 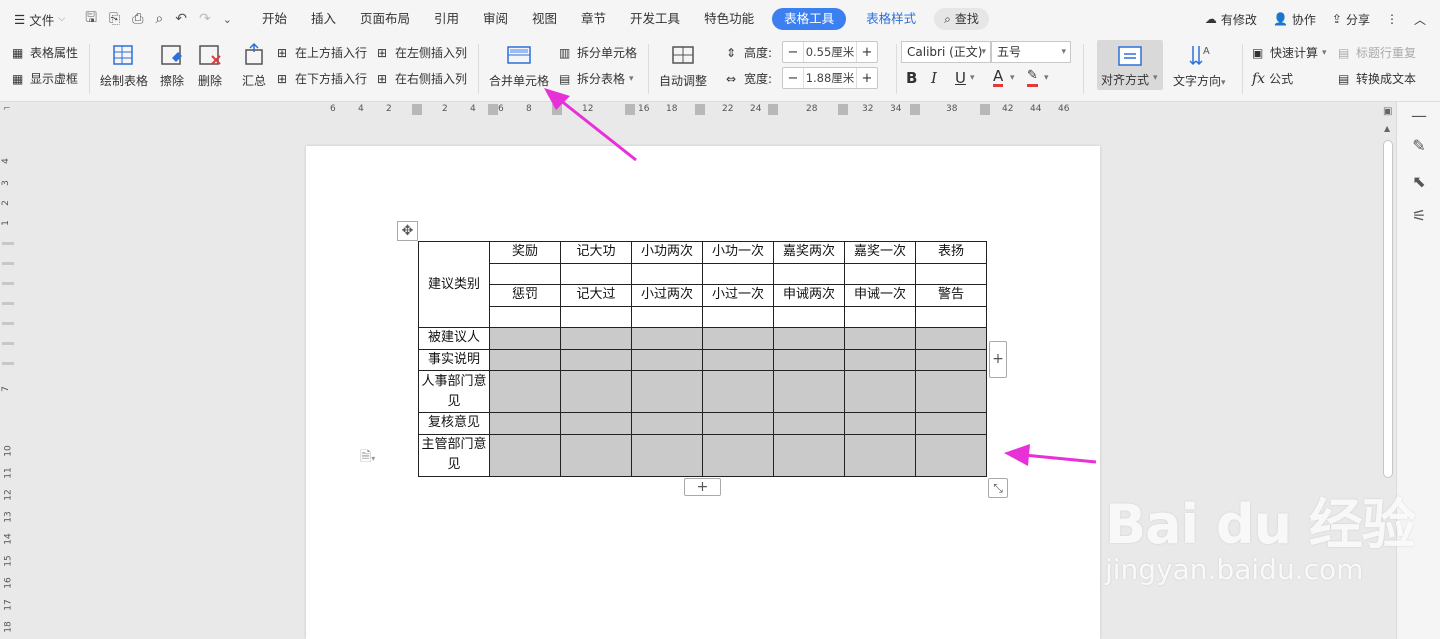 What do you see at coordinates (655, 19) in the screenshot?
I see `tab-7: 开发工具` at bounding box center [655, 19].